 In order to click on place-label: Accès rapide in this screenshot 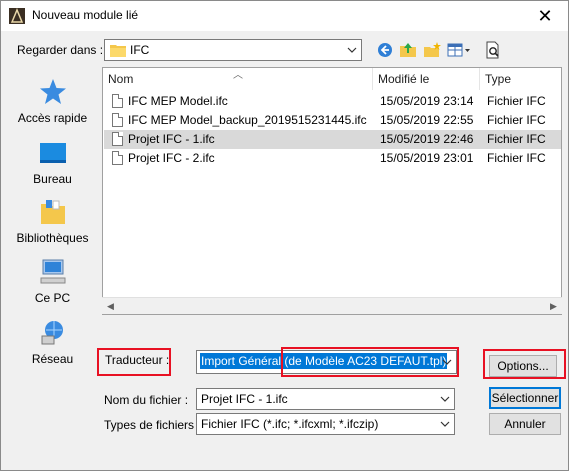, I will do `click(52, 118)`.